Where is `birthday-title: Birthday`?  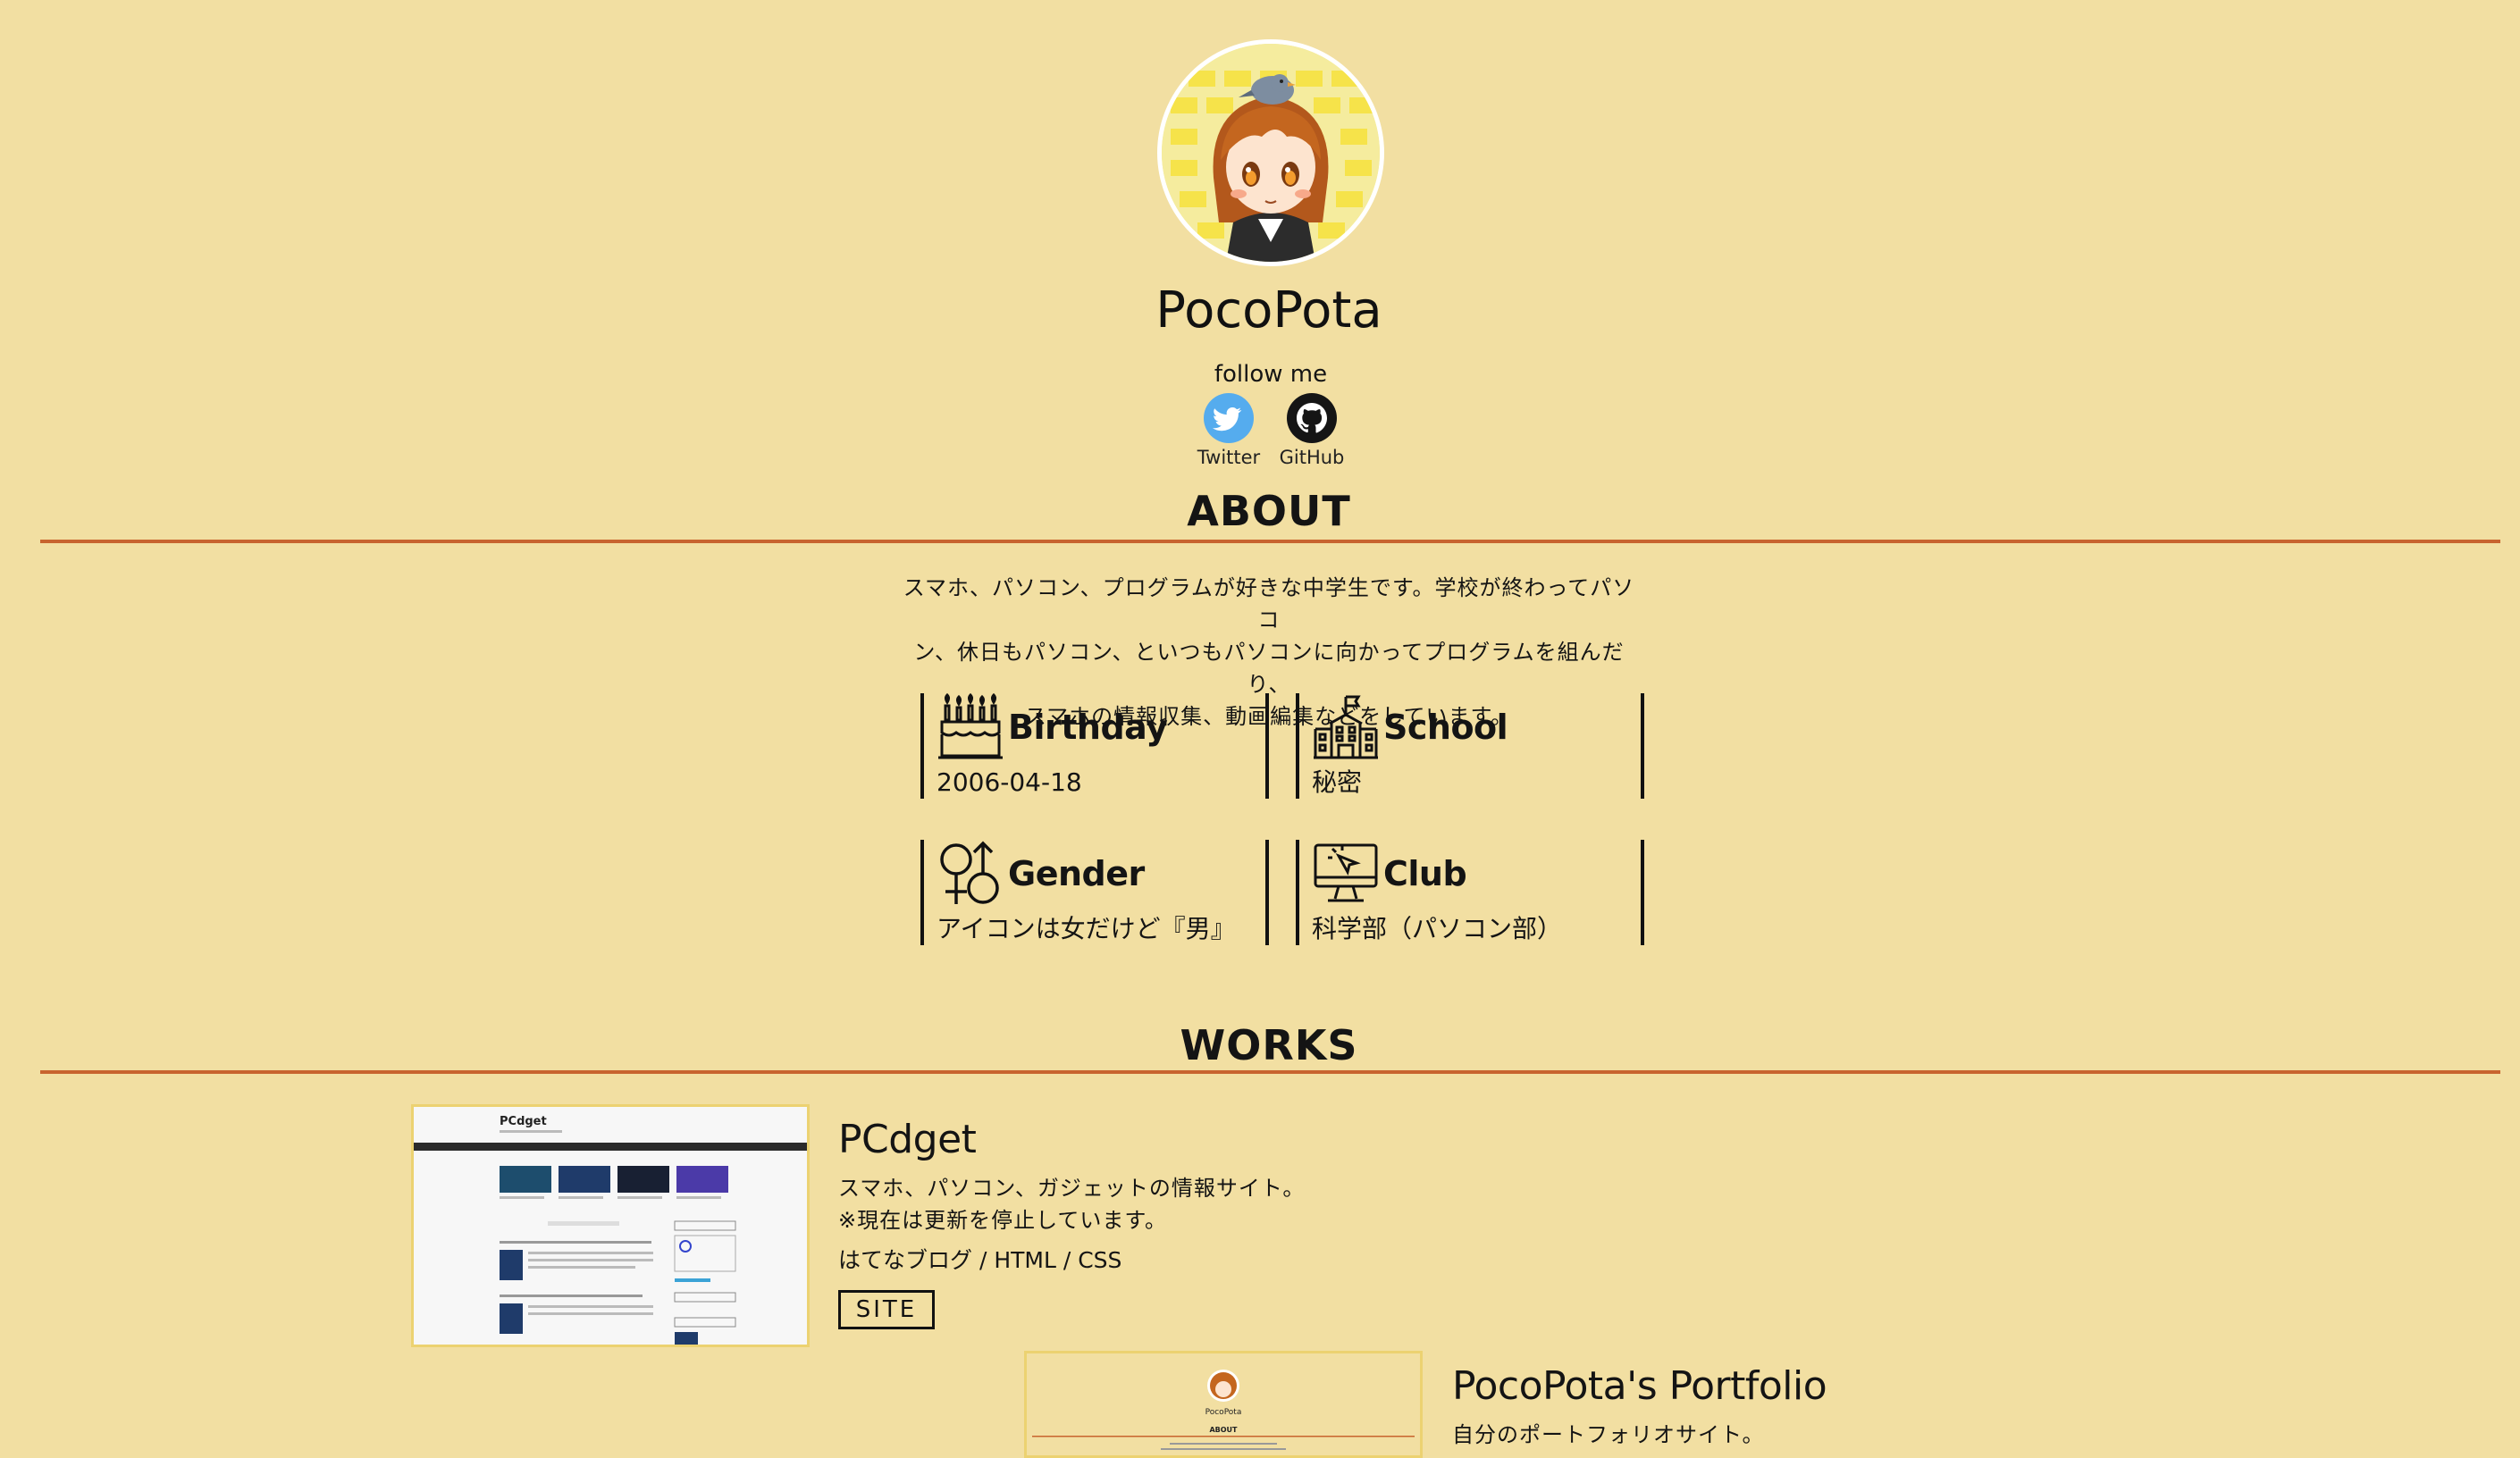 birthday-title: Birthday is located at coordinates (1088, 728).